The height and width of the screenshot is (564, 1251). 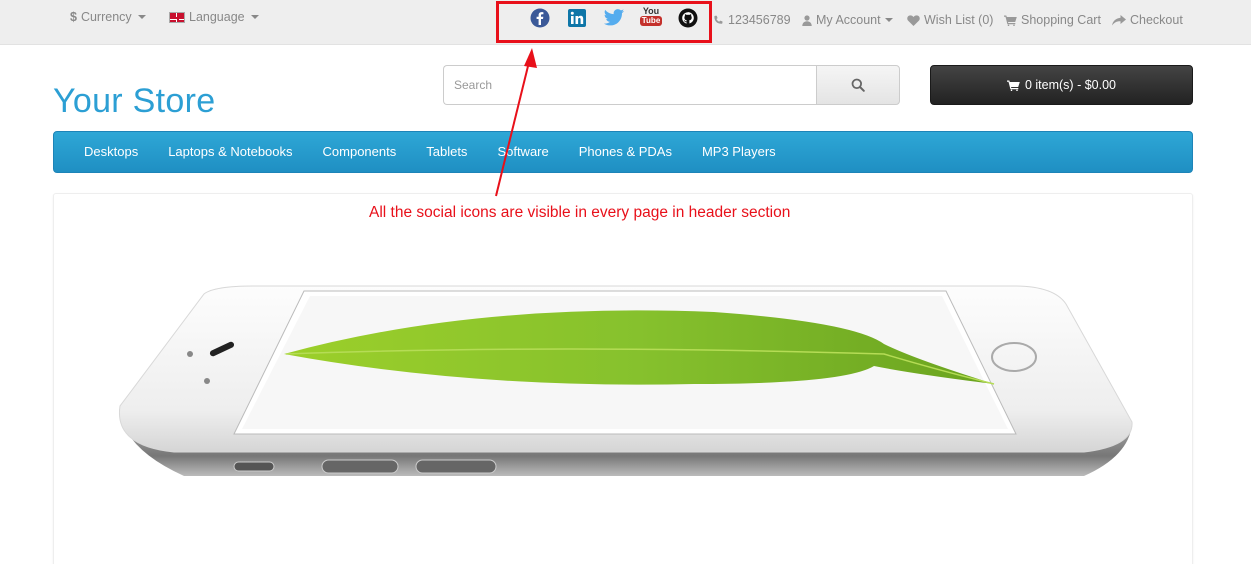 I want to click on shopping-cart-link: Shopping Cart, so click(x=1052, y=20).